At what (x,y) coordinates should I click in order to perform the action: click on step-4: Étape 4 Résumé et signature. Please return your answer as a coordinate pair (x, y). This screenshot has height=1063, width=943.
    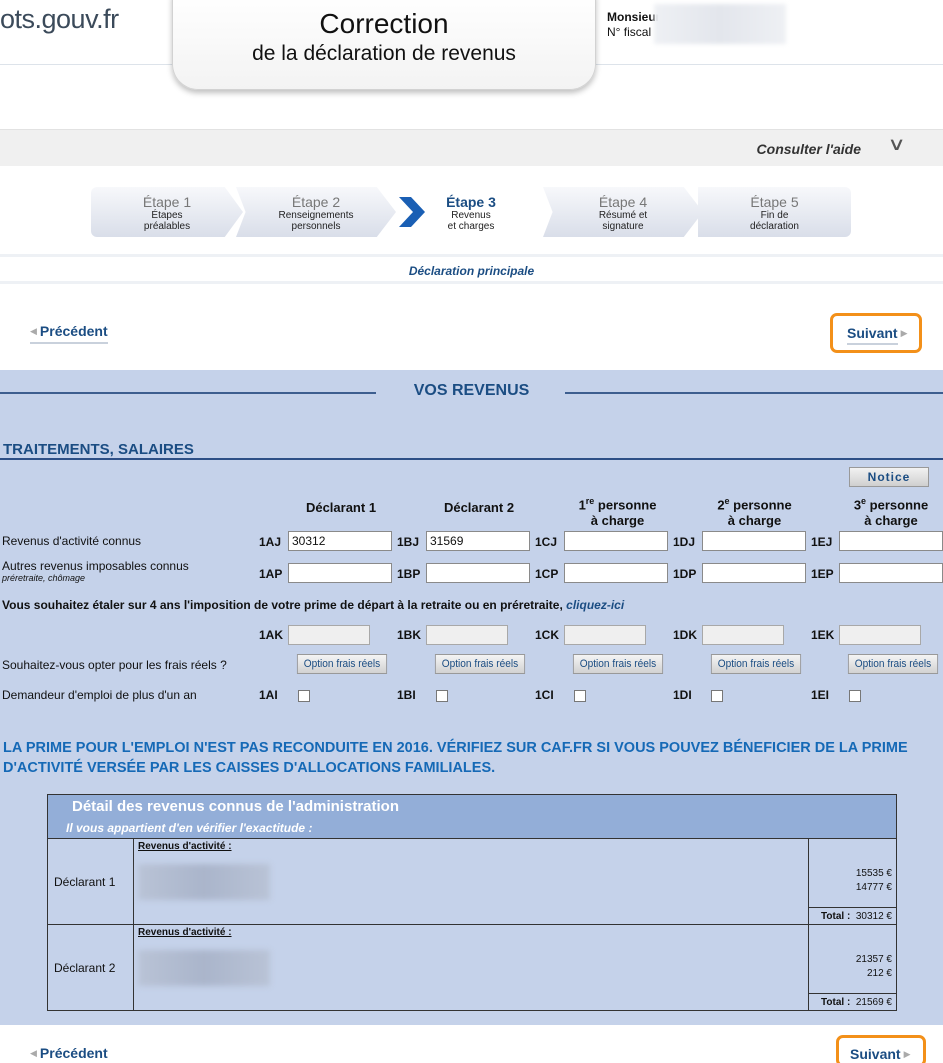
    Looking at the image, I should click on (623, 212).